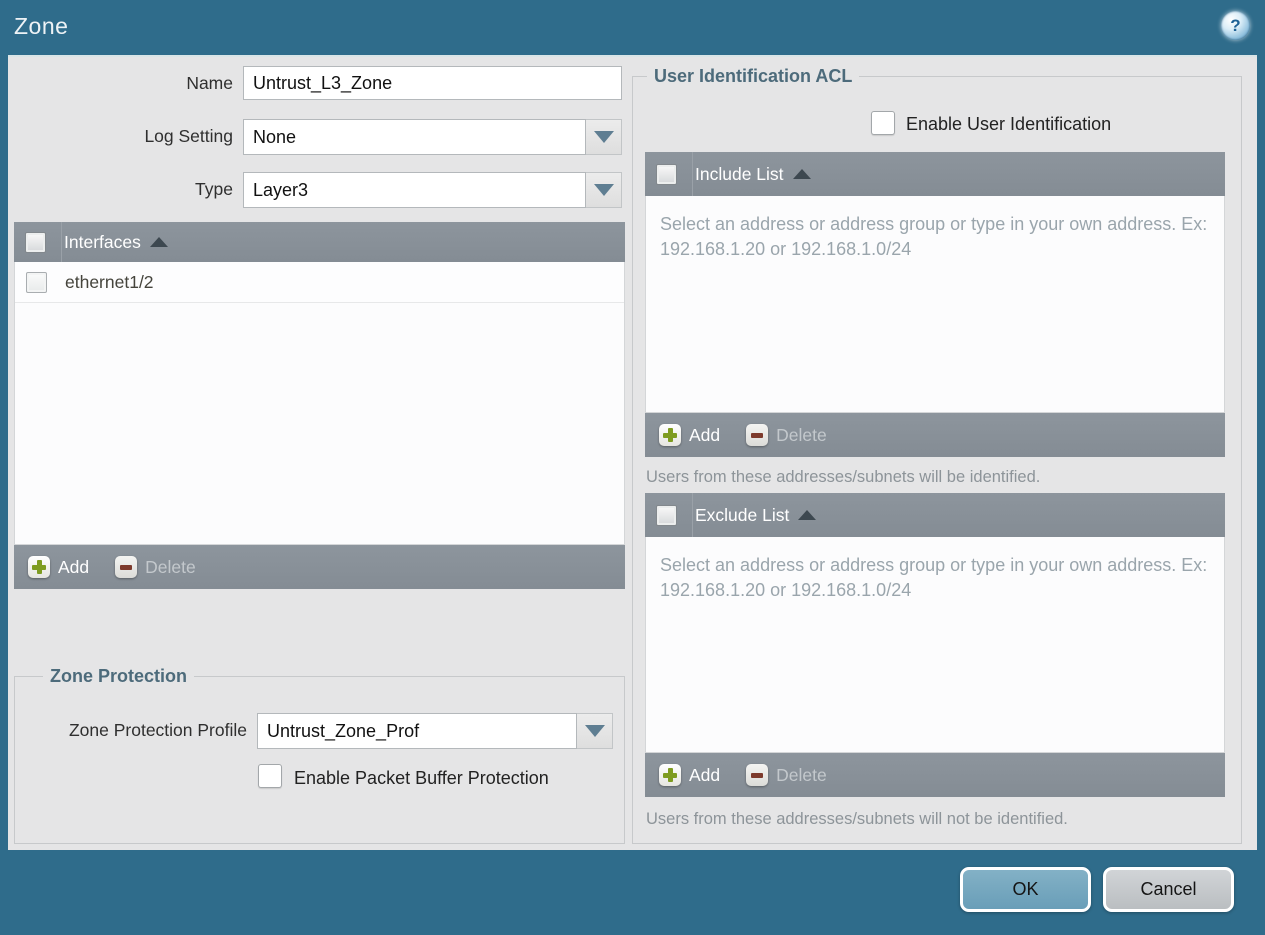  I want to click on exclude-select-all-checkbox, so click(666, 515).